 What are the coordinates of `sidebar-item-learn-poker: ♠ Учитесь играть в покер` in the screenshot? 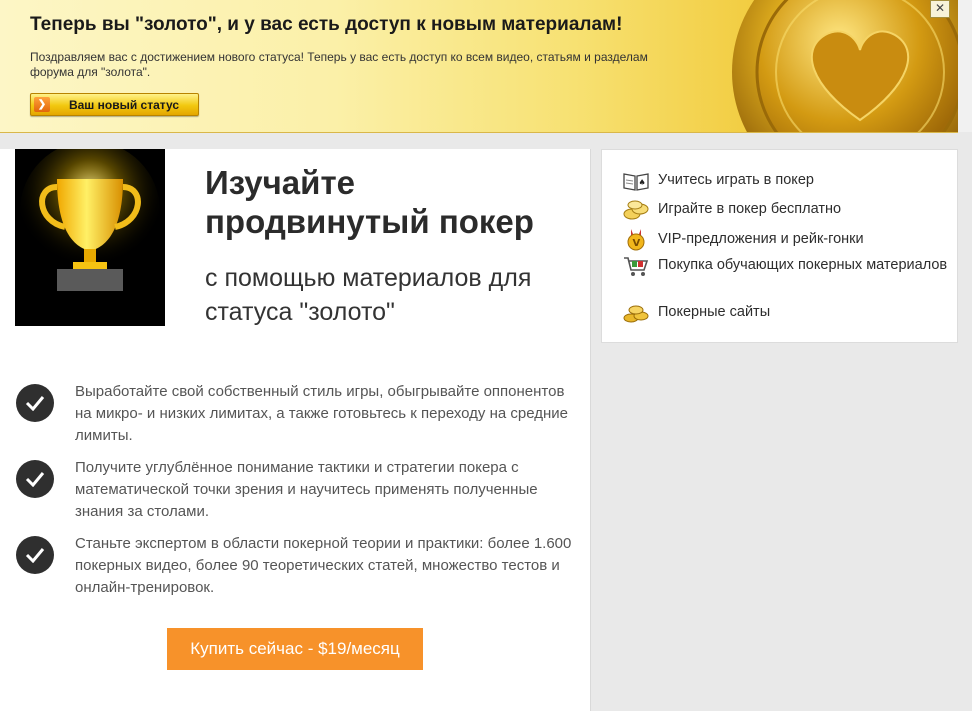 It's located at (787, 181).